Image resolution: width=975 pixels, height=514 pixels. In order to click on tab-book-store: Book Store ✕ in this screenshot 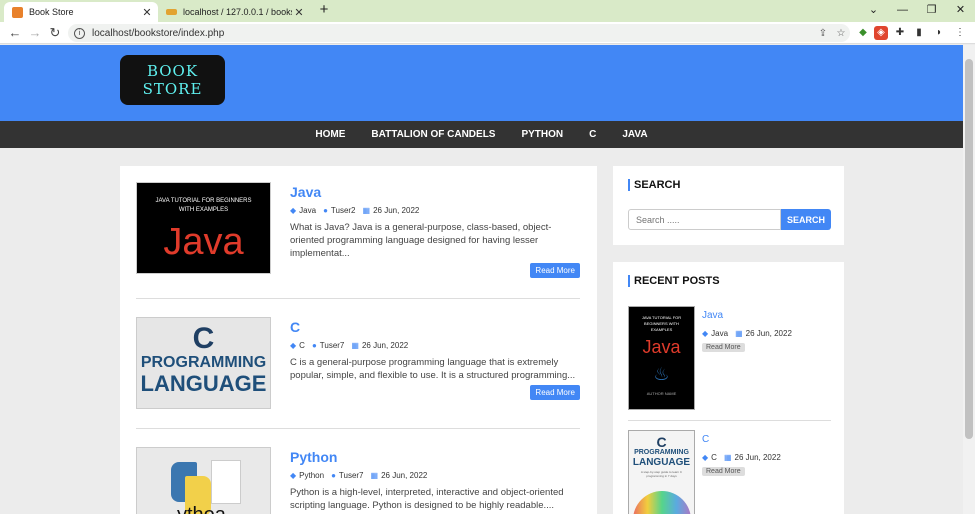, I will do `click(81, 12)`.